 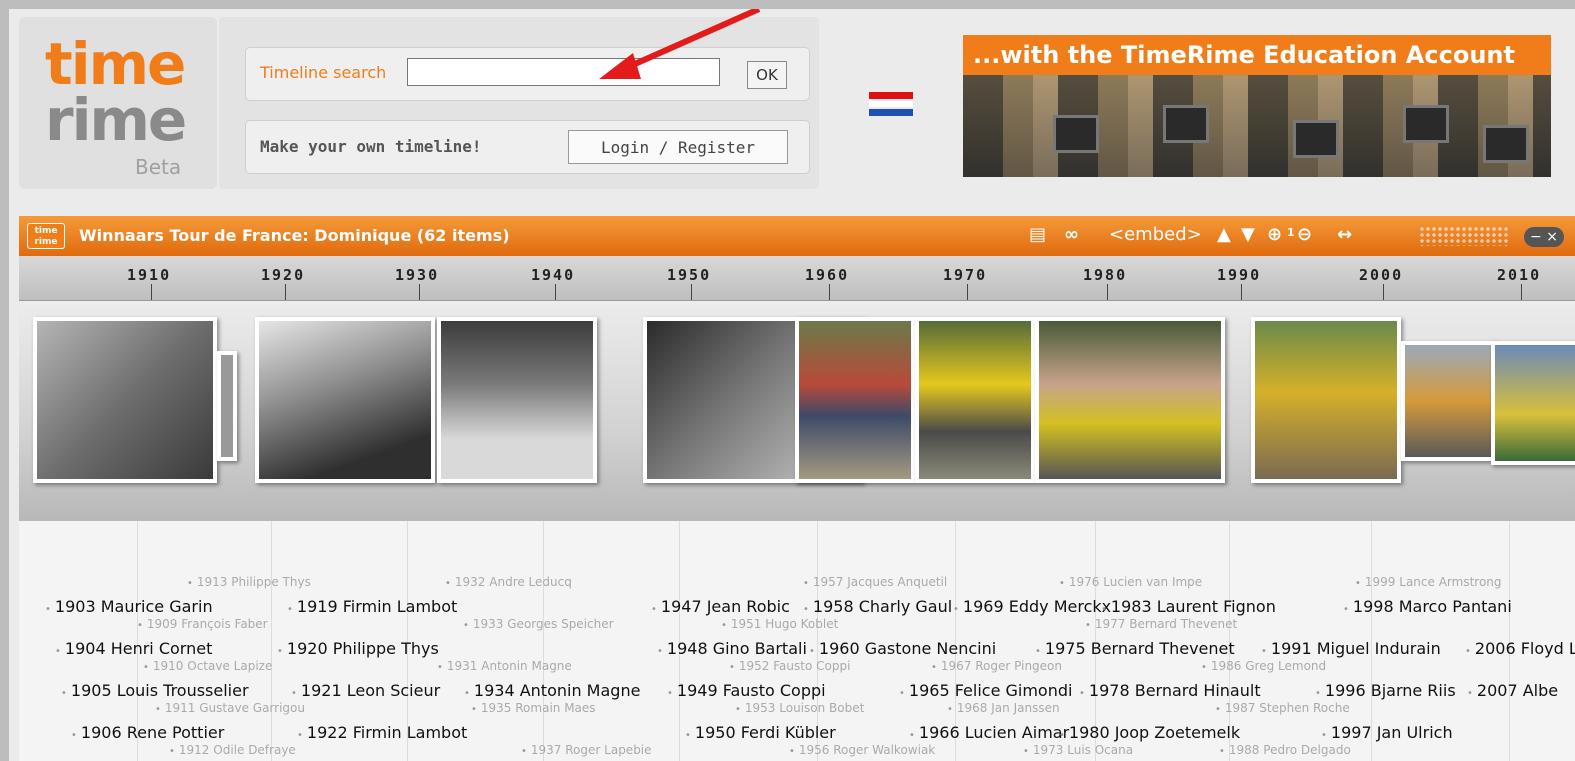 What do you see at coordinates (1519, 275) in the screenshot?
I see `ruler-year-10: 2010` at bounding box center [1519, 275].